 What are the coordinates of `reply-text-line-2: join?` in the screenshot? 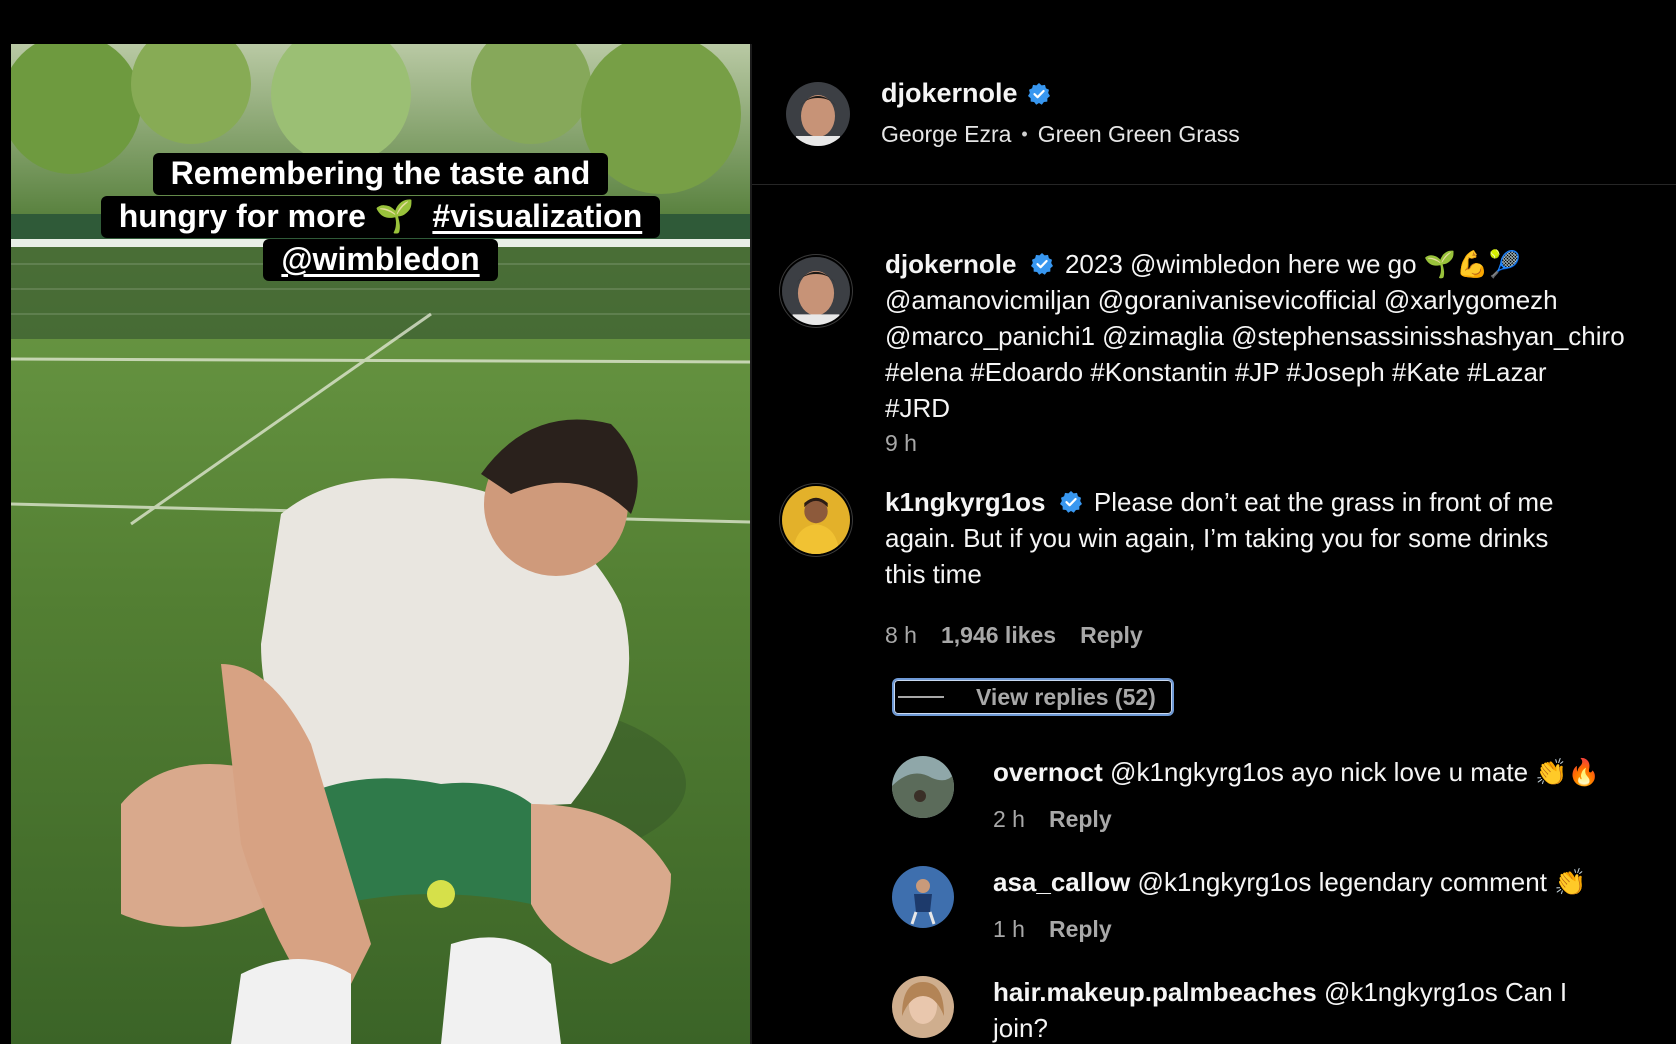 It's located at (1020, 1028).